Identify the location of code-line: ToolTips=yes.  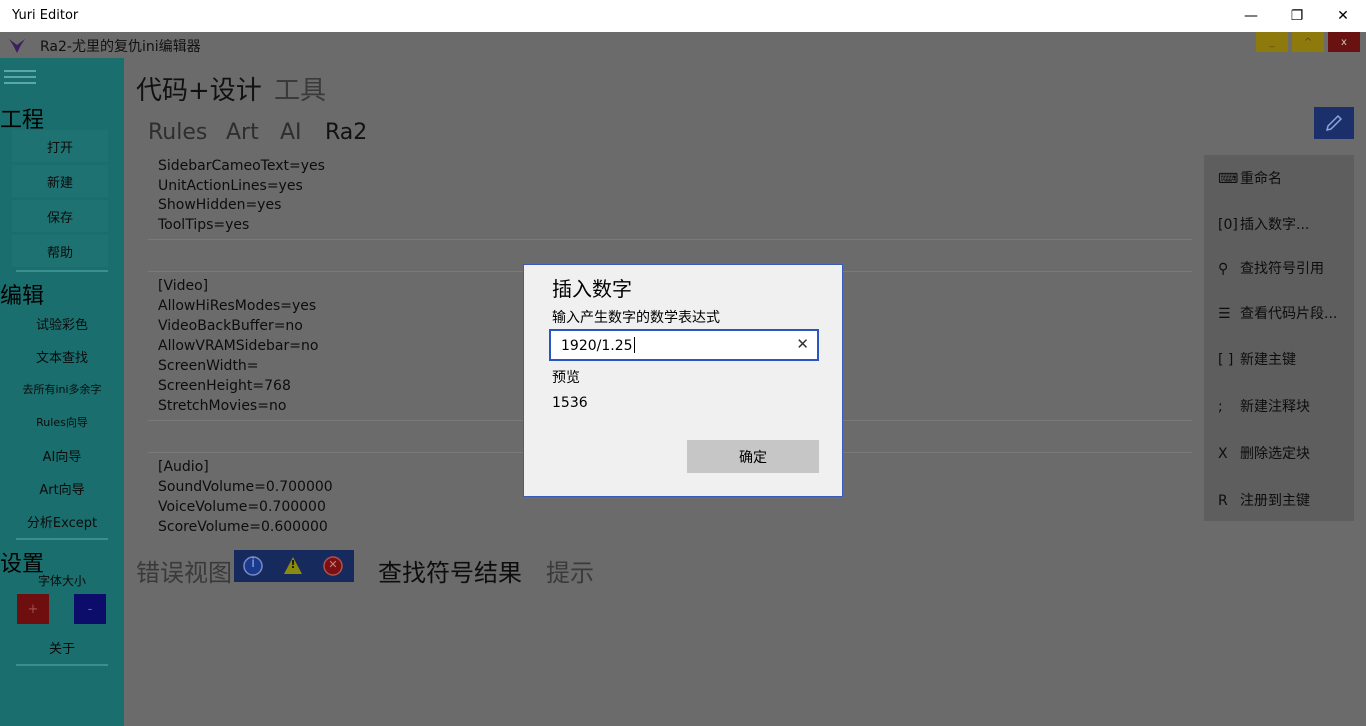
(204, 225).